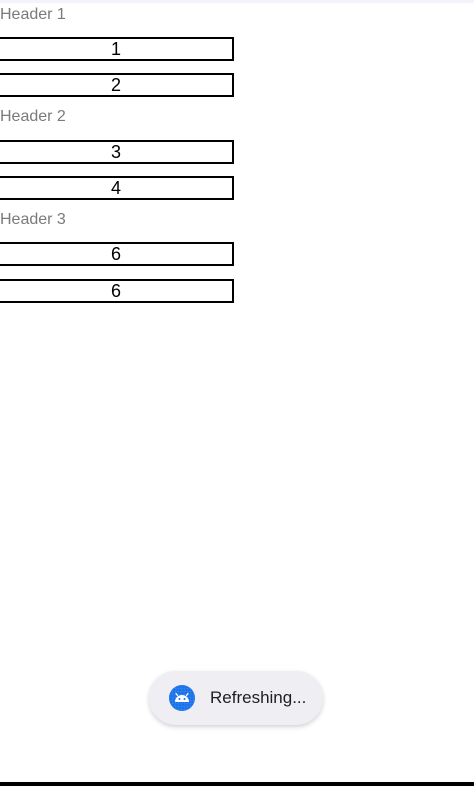  I want to click on list-item-5: 6, so click(117, 254).